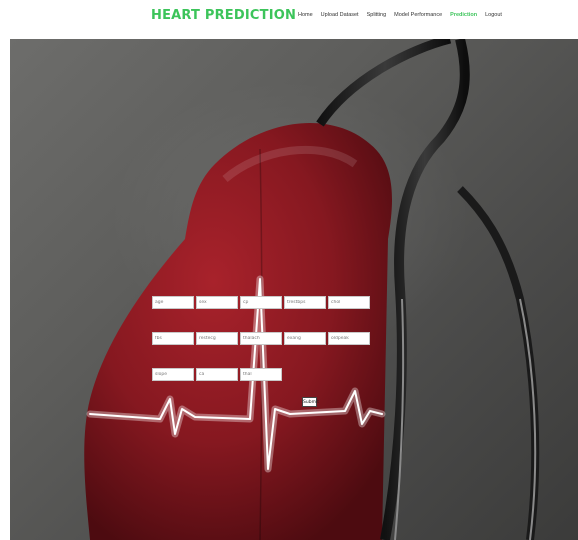 This screenshot has width=578, height=540. I want to click on exang-input, so click(305, 338).